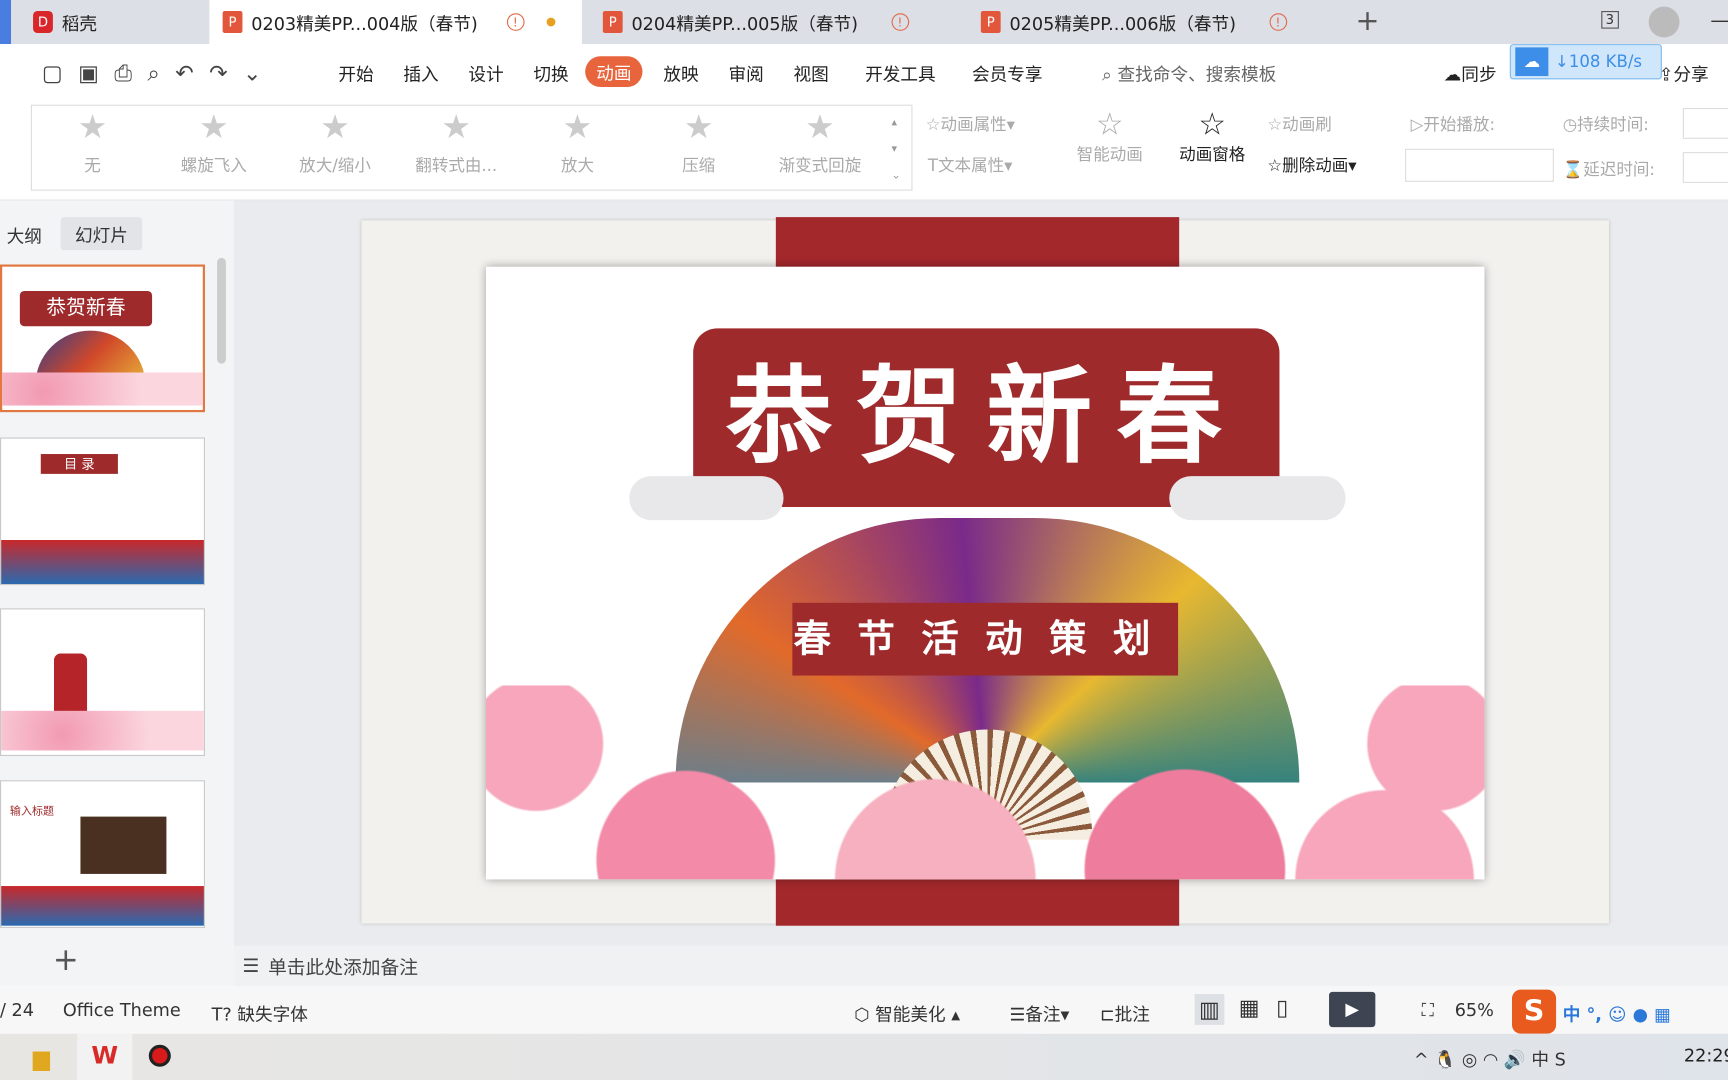 Image resolution: width=1728 pixels, height=1080 pixels. I want to click on download-speed-widget: ☁ ↓108 KB/s, so click(1585, 62).